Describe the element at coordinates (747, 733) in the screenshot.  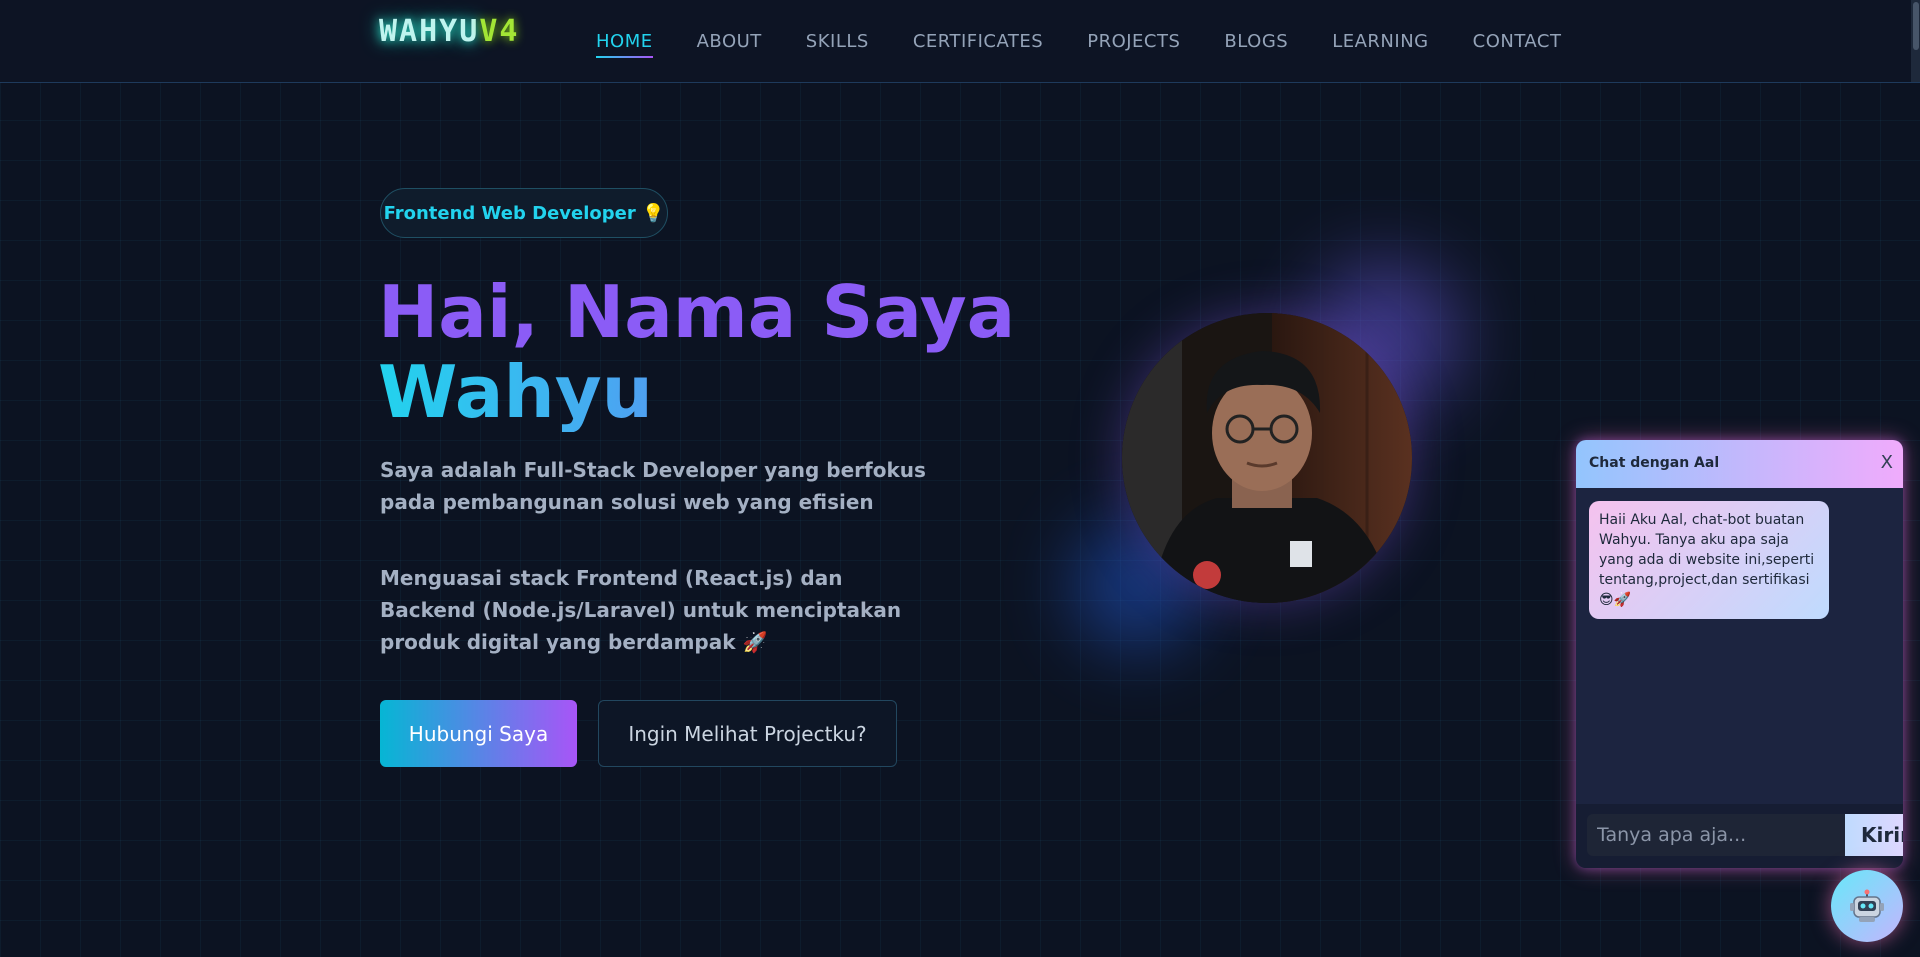
I see `view-projects-button: Ingin Melihat Projectku?` at that location.